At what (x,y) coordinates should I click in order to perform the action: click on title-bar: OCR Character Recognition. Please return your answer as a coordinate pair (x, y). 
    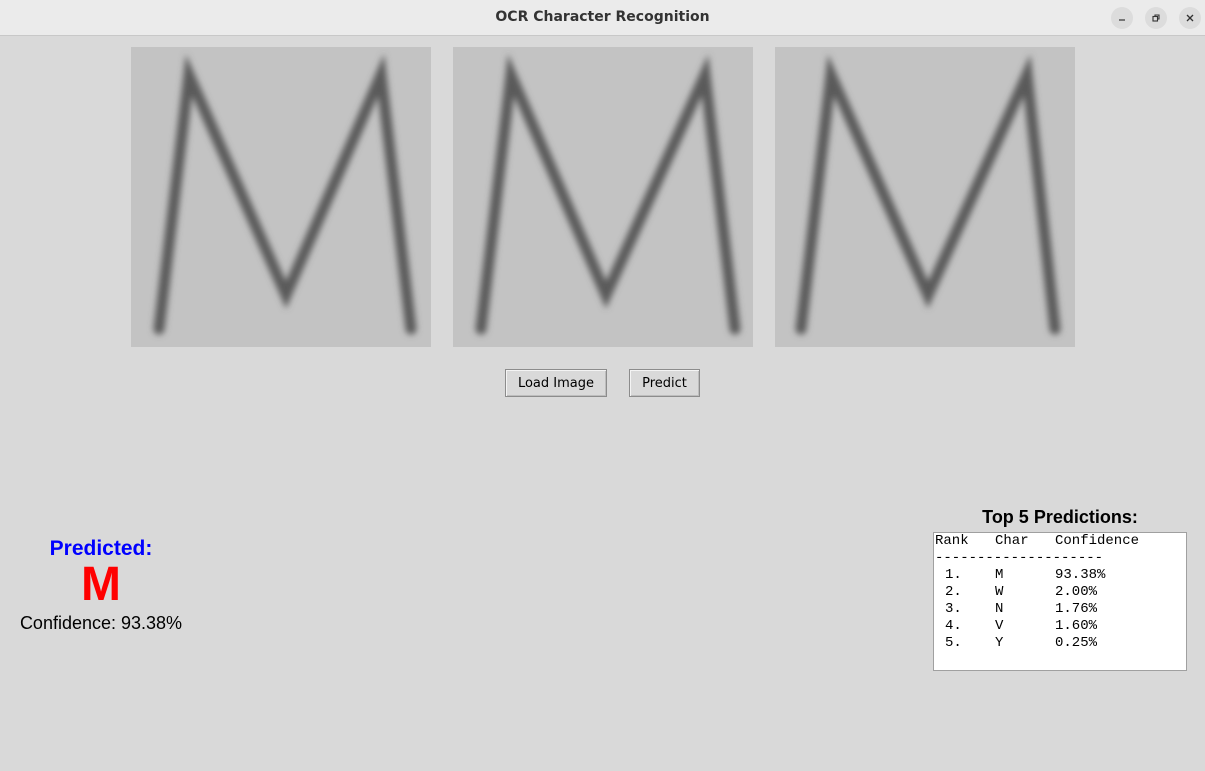
    Looking at the image, I should click on (602, 18).